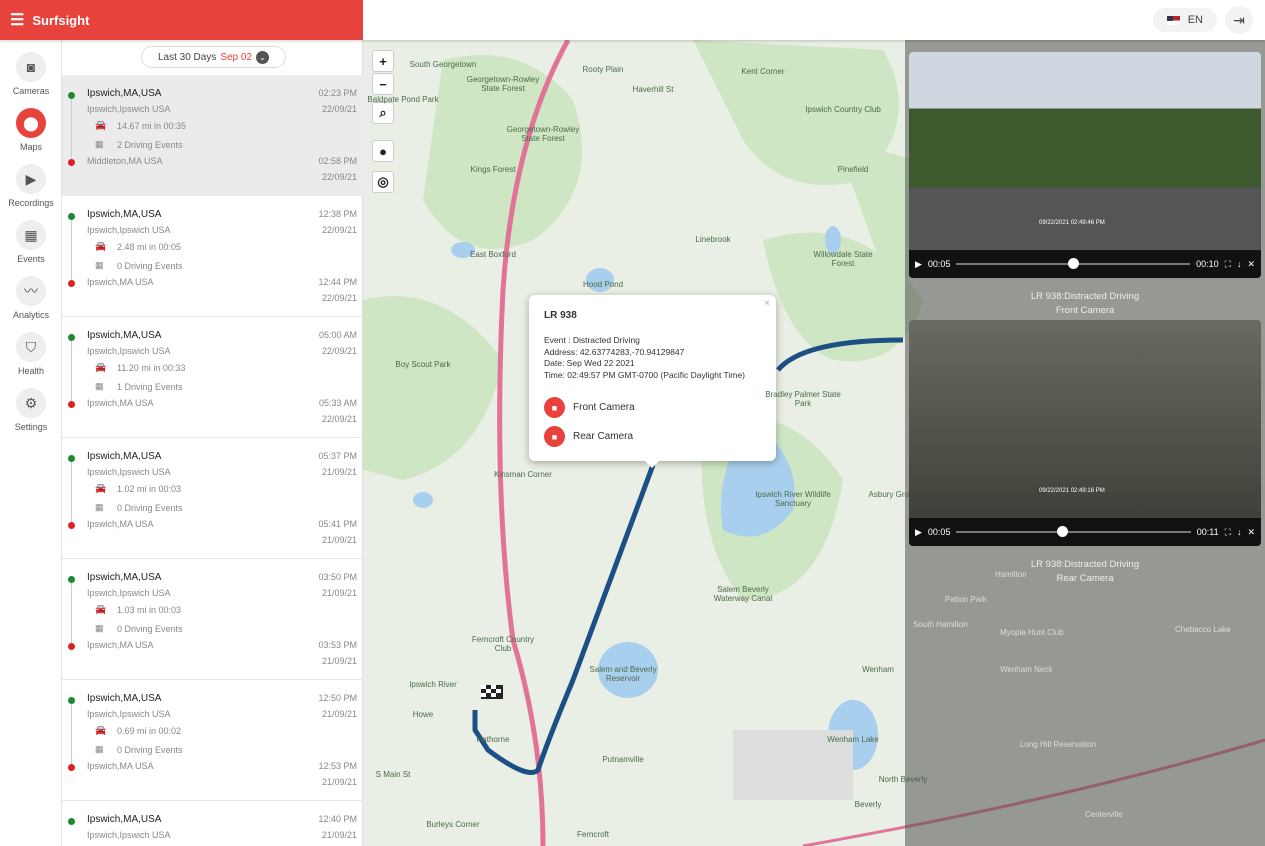 The height and width of the screenshot is (846, 1265). I want to click on sidebar-item-events: ▦ Events, so click(31, 242).